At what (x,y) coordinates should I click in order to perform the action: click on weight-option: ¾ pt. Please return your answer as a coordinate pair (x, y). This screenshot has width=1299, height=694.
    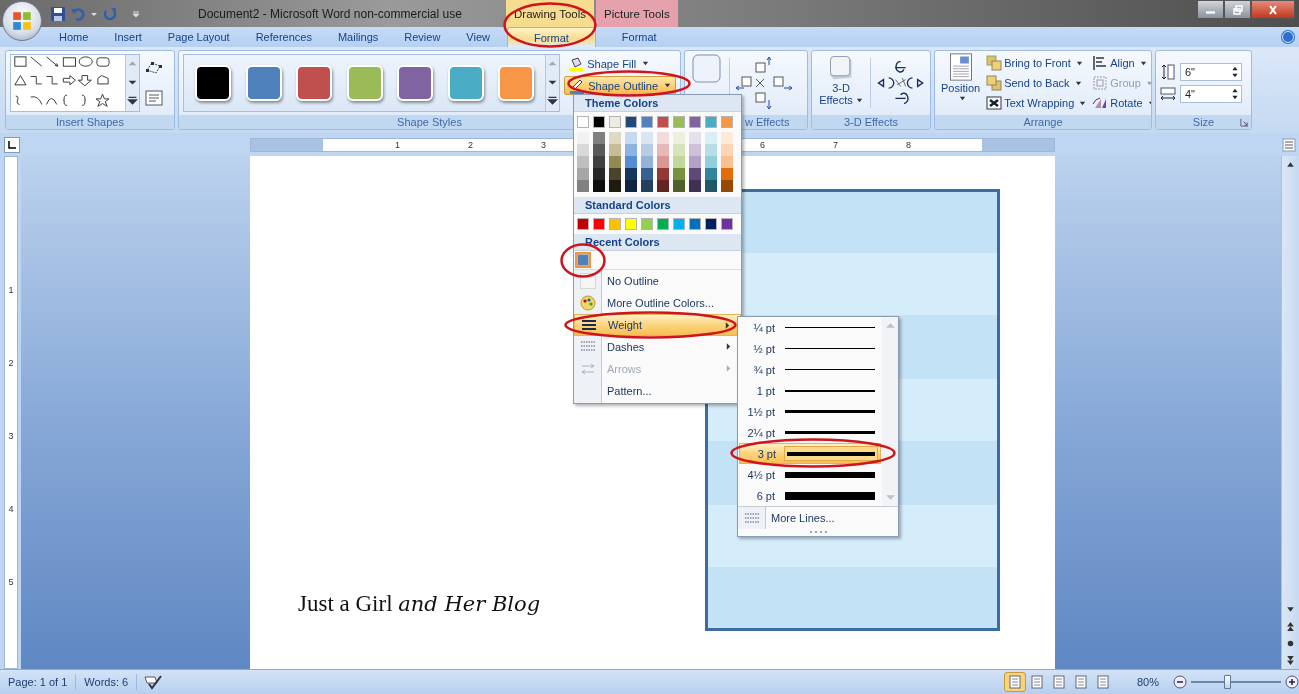
    Looking at the image, I should click on (810, 369).